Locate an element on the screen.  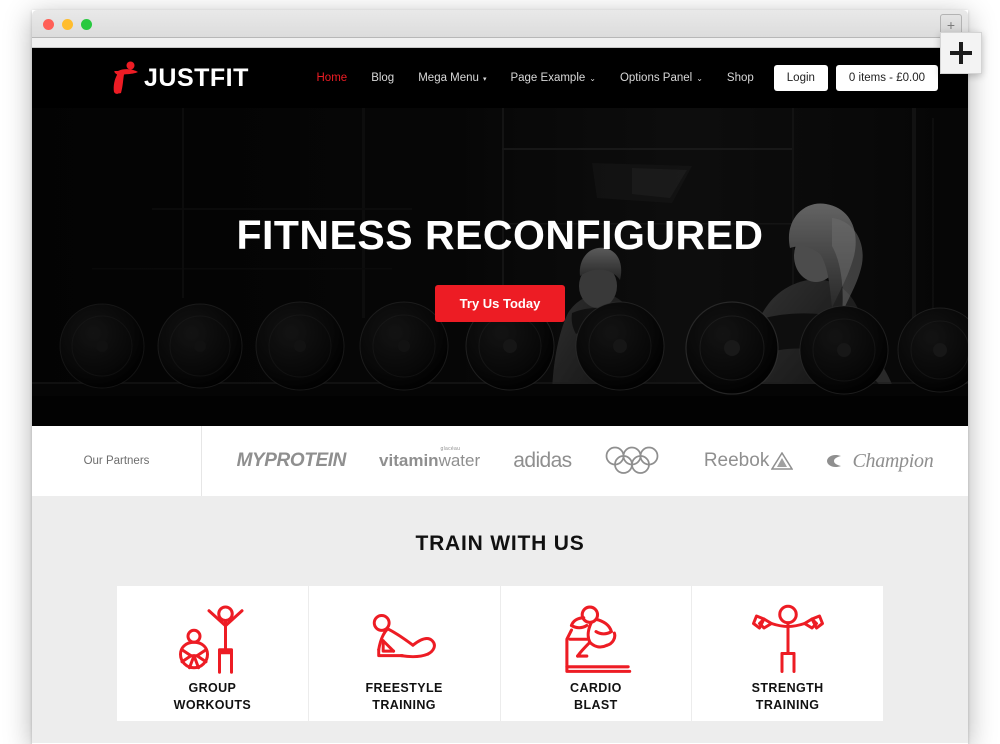
partner-logo-adidas: adidas is located at coordinates (542, 461).